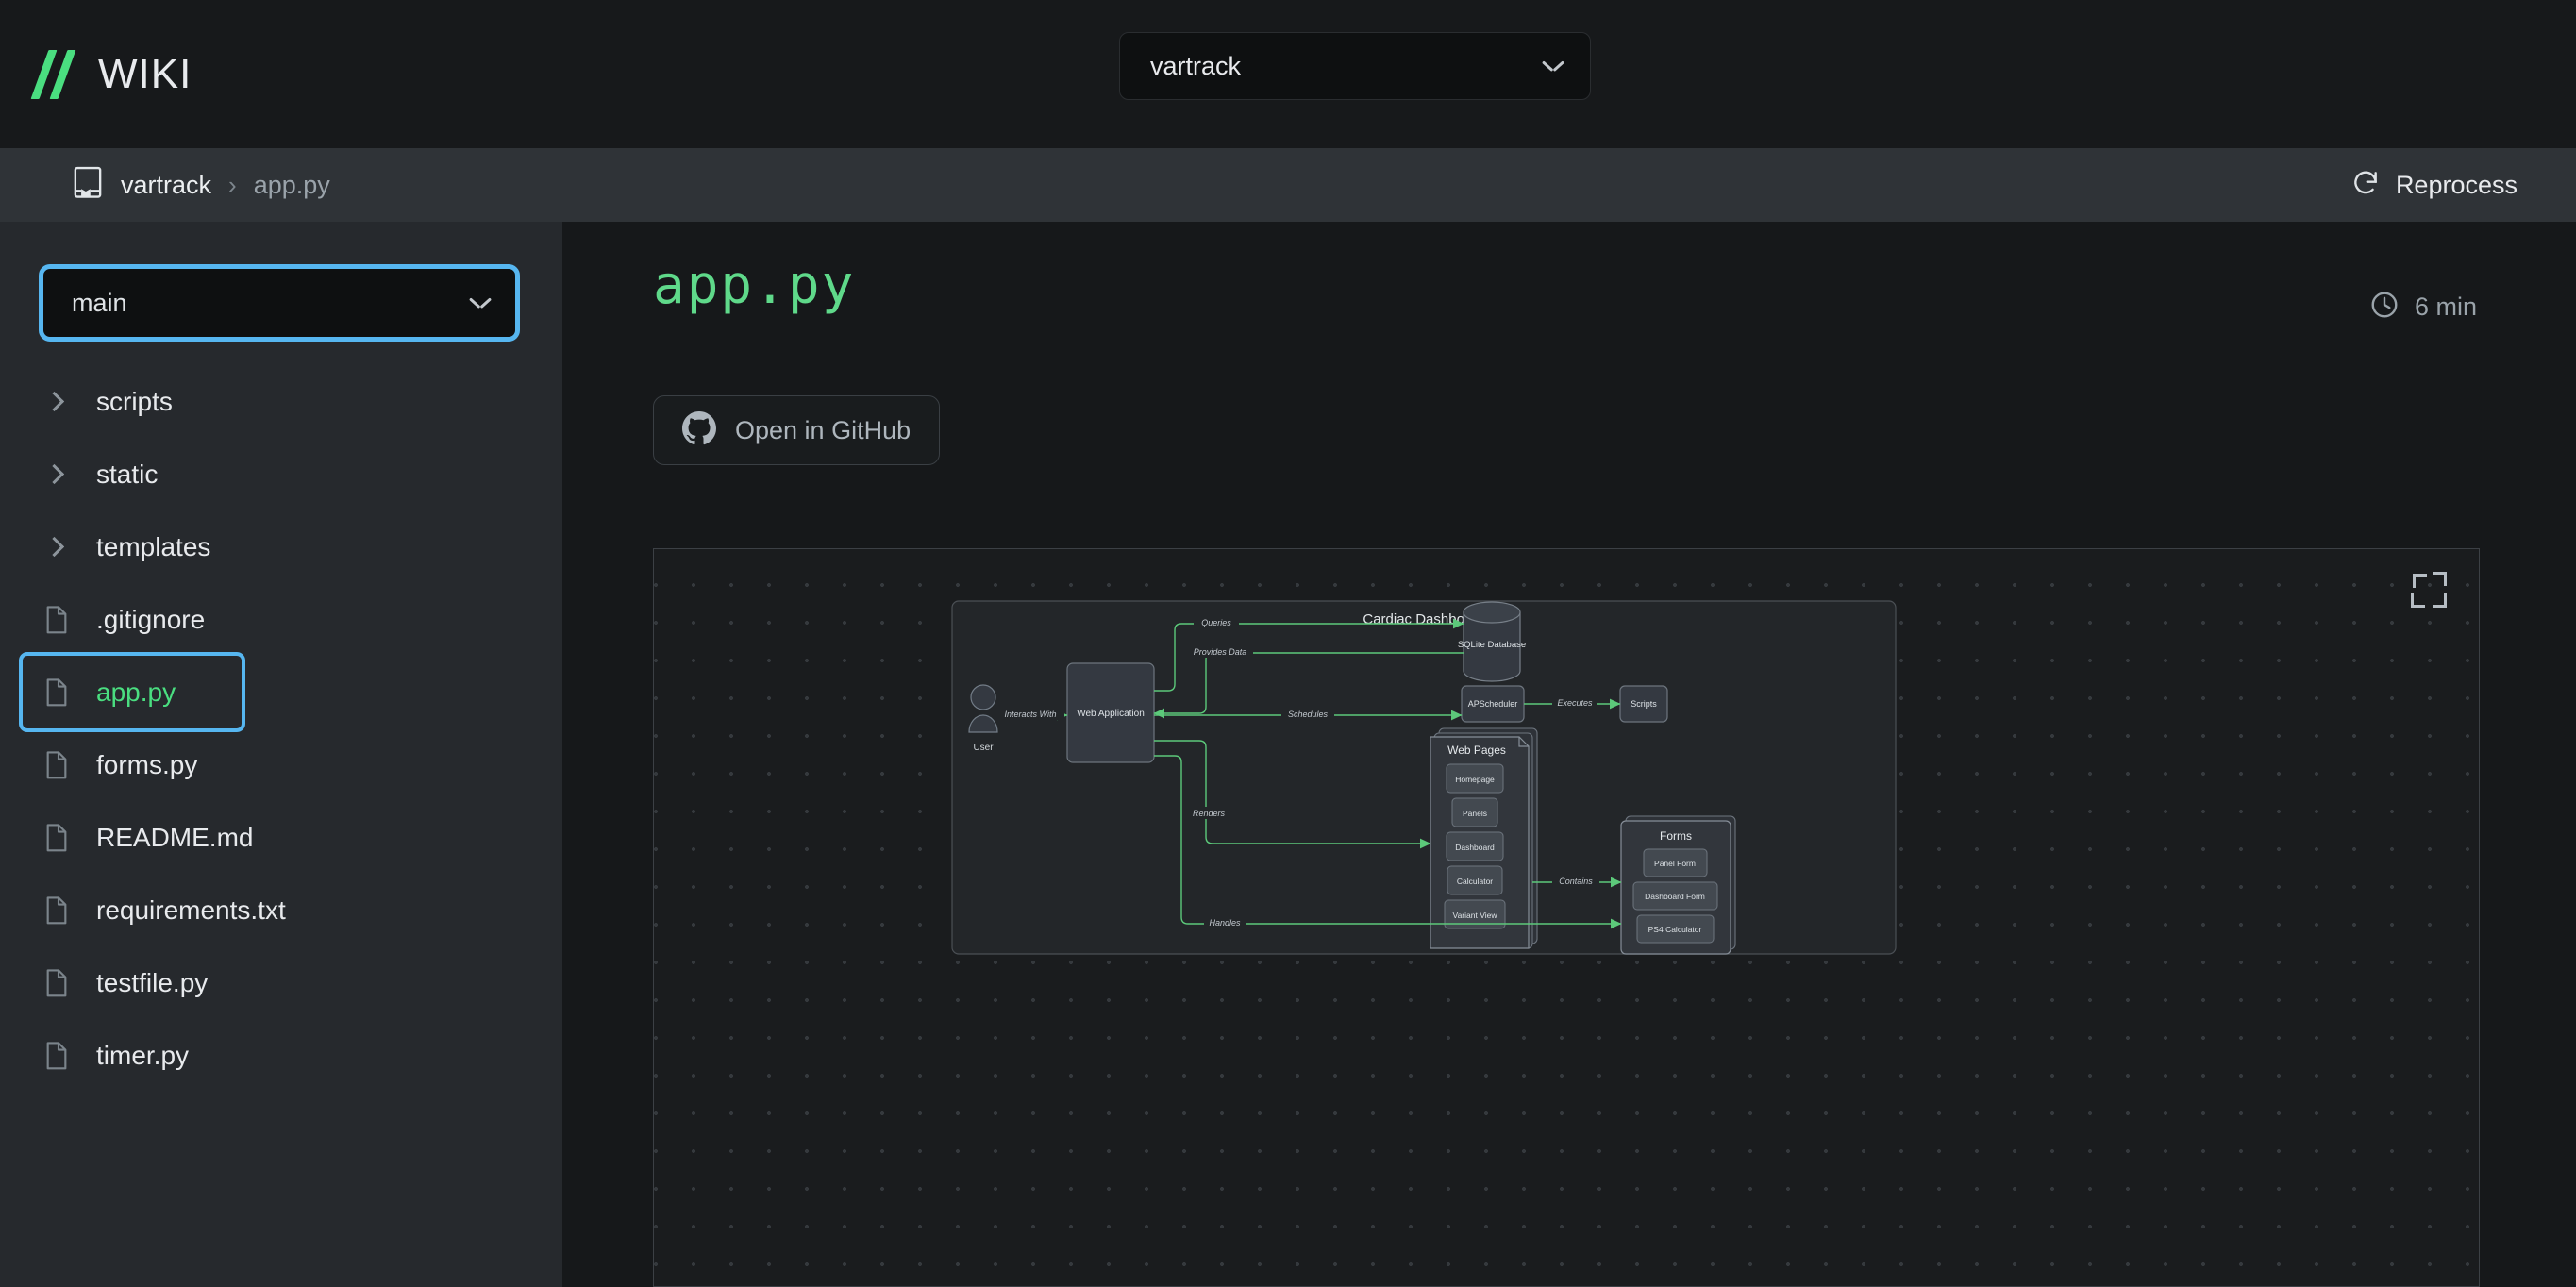 The image size is (2576, 1287). What do you see at coordinates (1111, 714) in the screenshot?
I see `node-web-application-label: Web Application` at bounding box center [1111, 714].